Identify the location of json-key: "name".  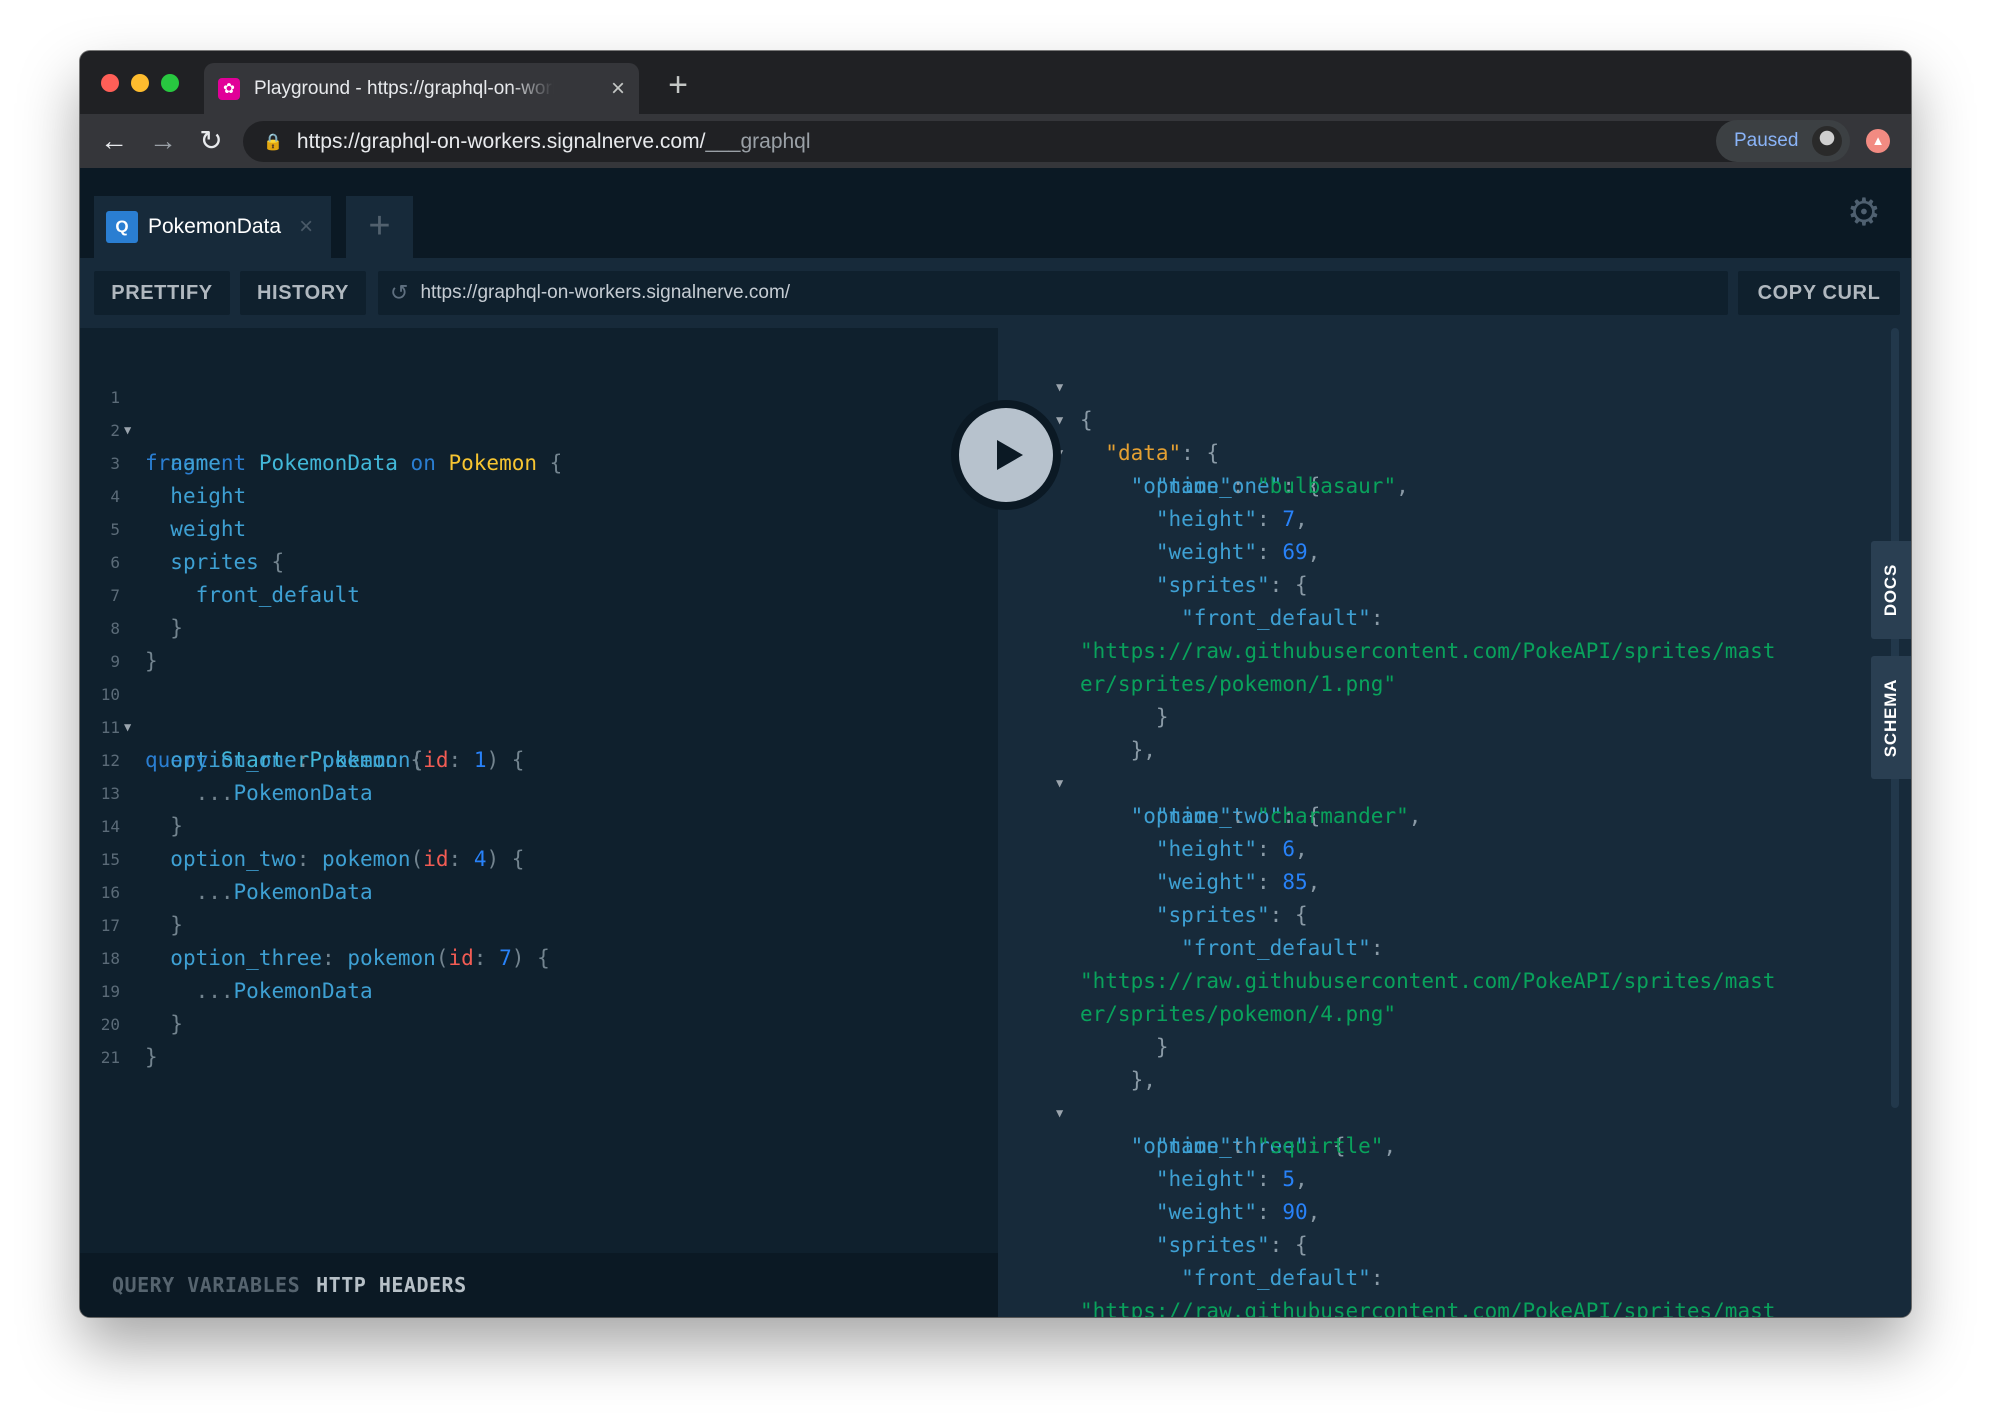
(1193, 1146).